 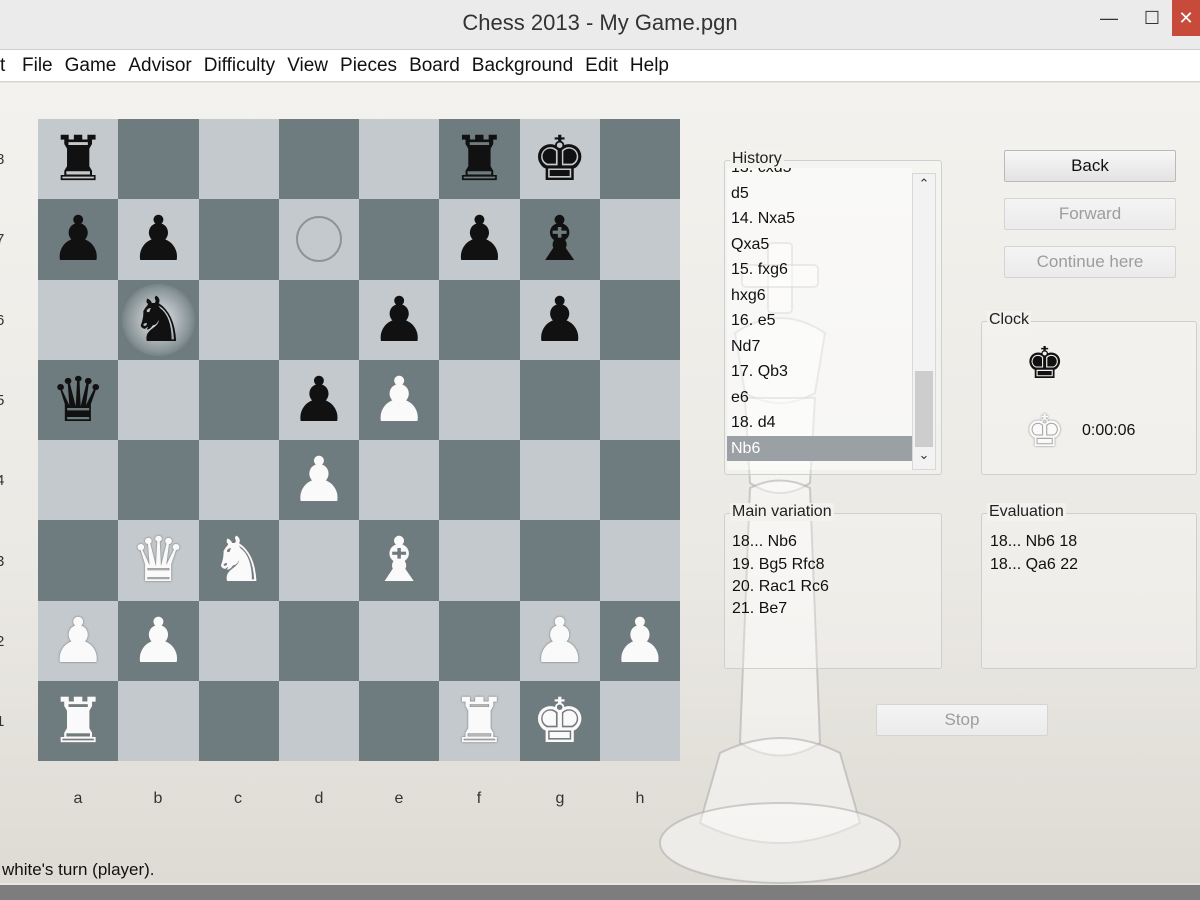 I want to click on square-f7: ♟, so click(x=479, y=239).